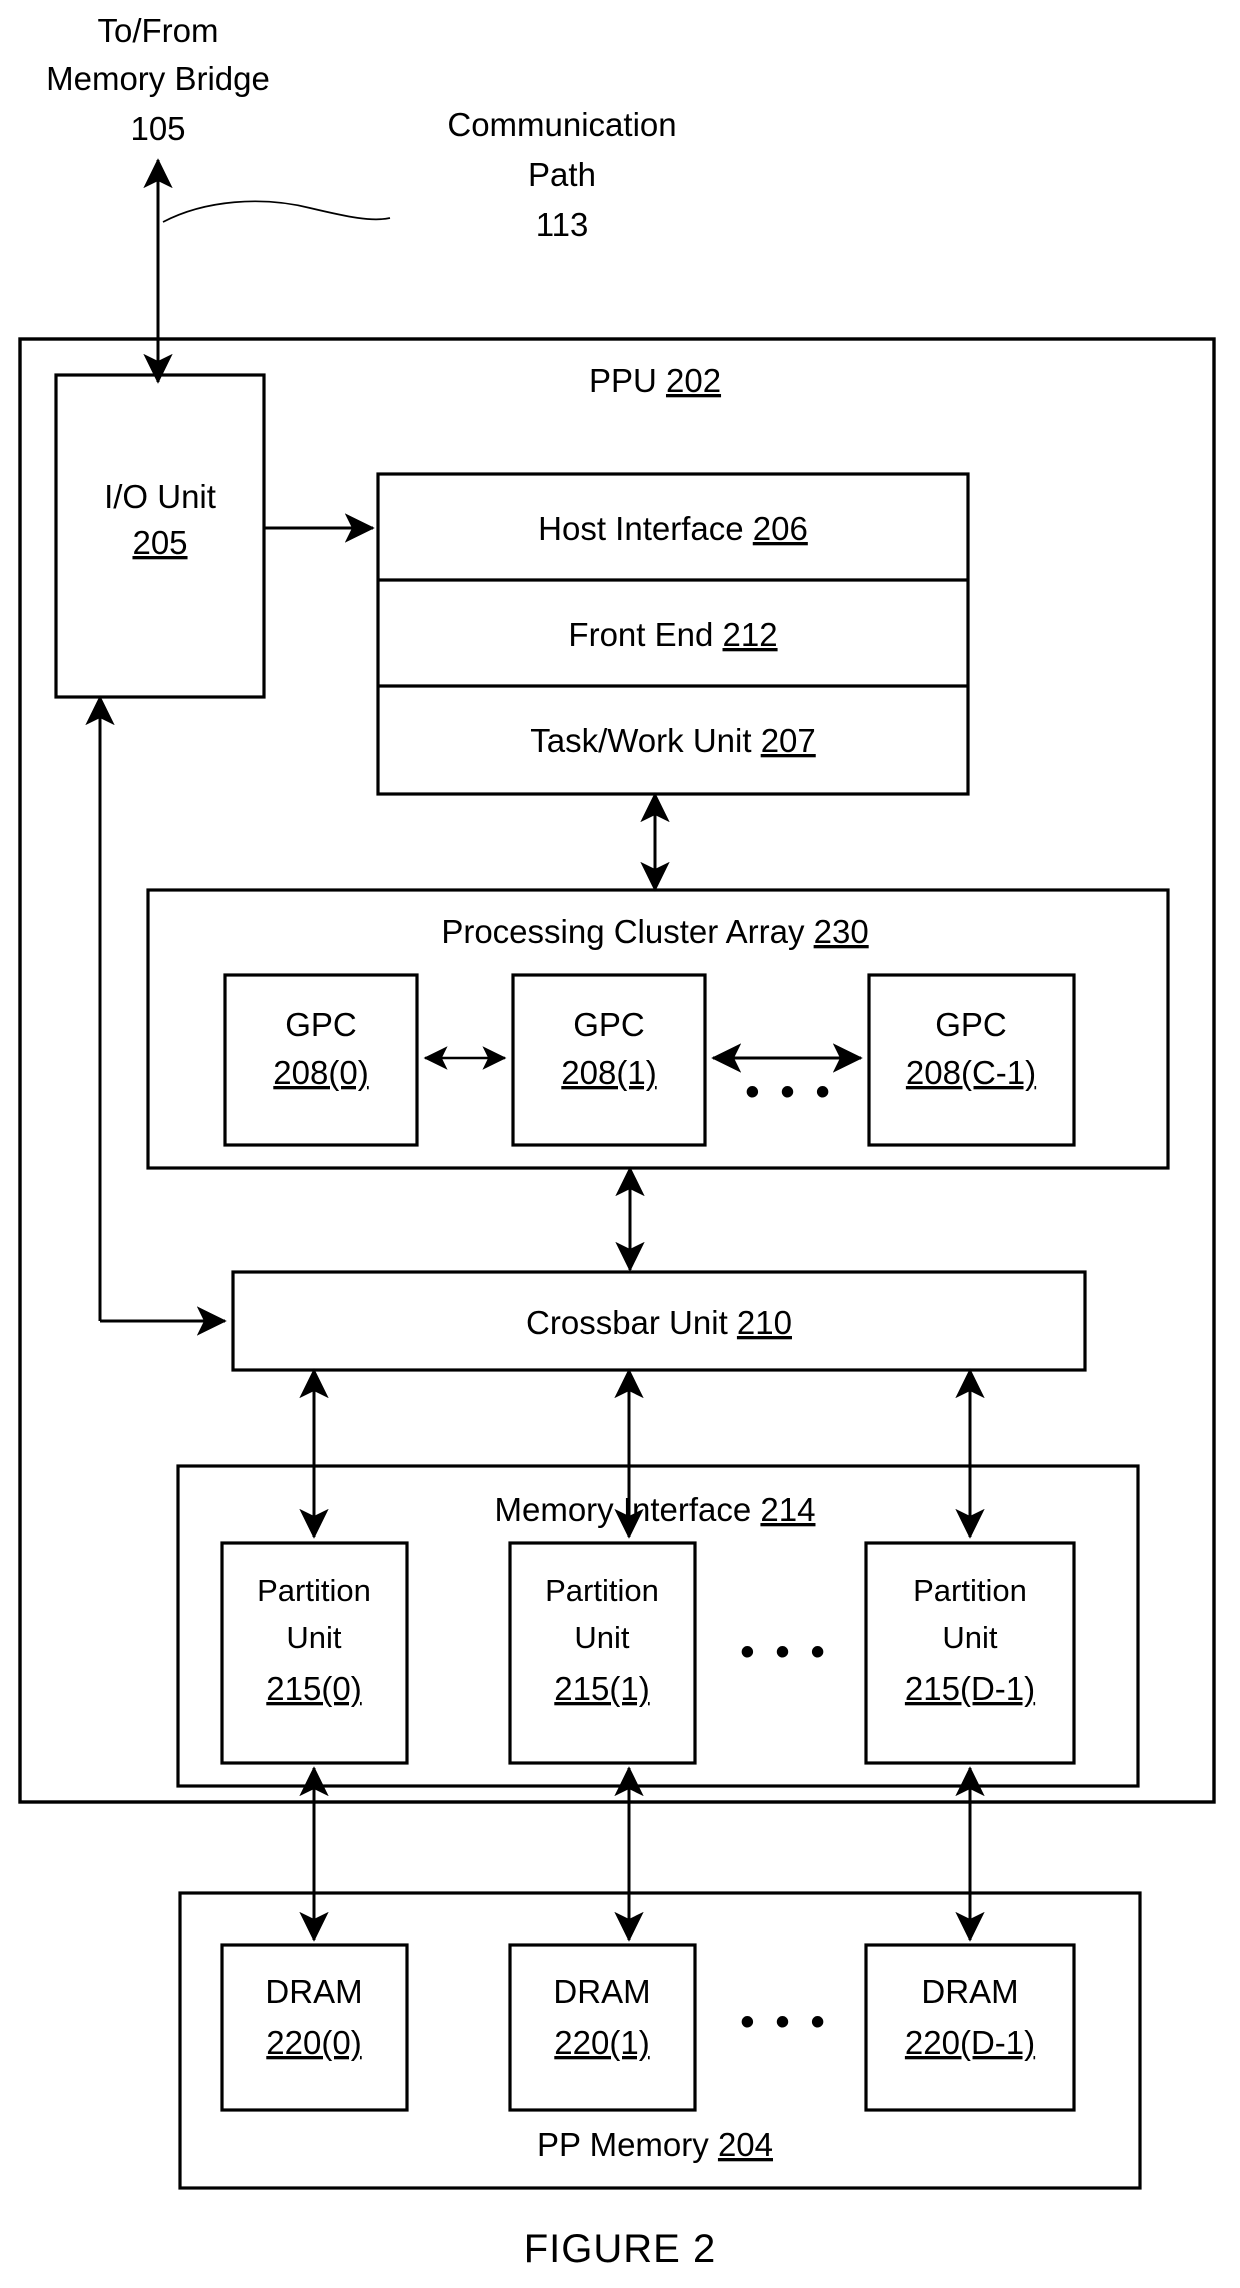 This screenshot has height=2288, width=1240. What do you see at coordinates (841, 931) in the screenshot?
I see `pca-title-ref: 230` at bounding box center [841, 931].